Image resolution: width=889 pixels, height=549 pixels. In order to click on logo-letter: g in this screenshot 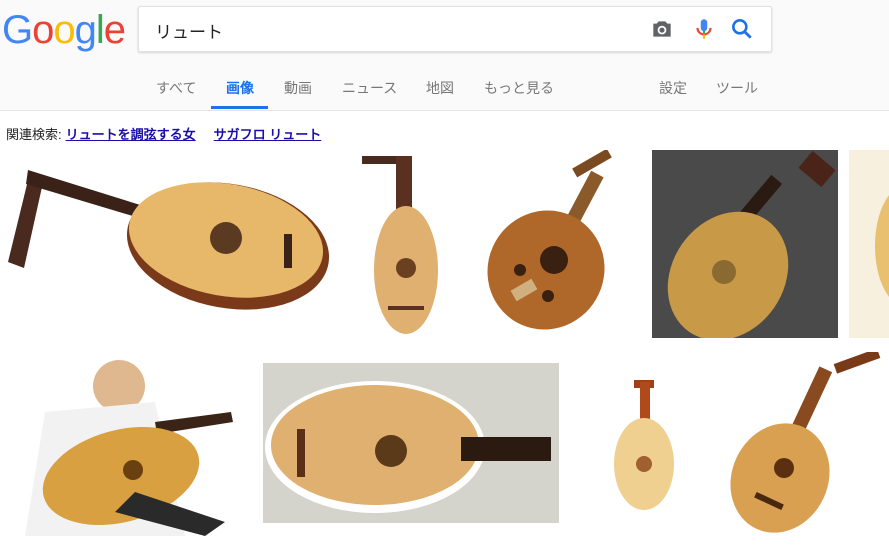, I will do `click(85, 30)`.